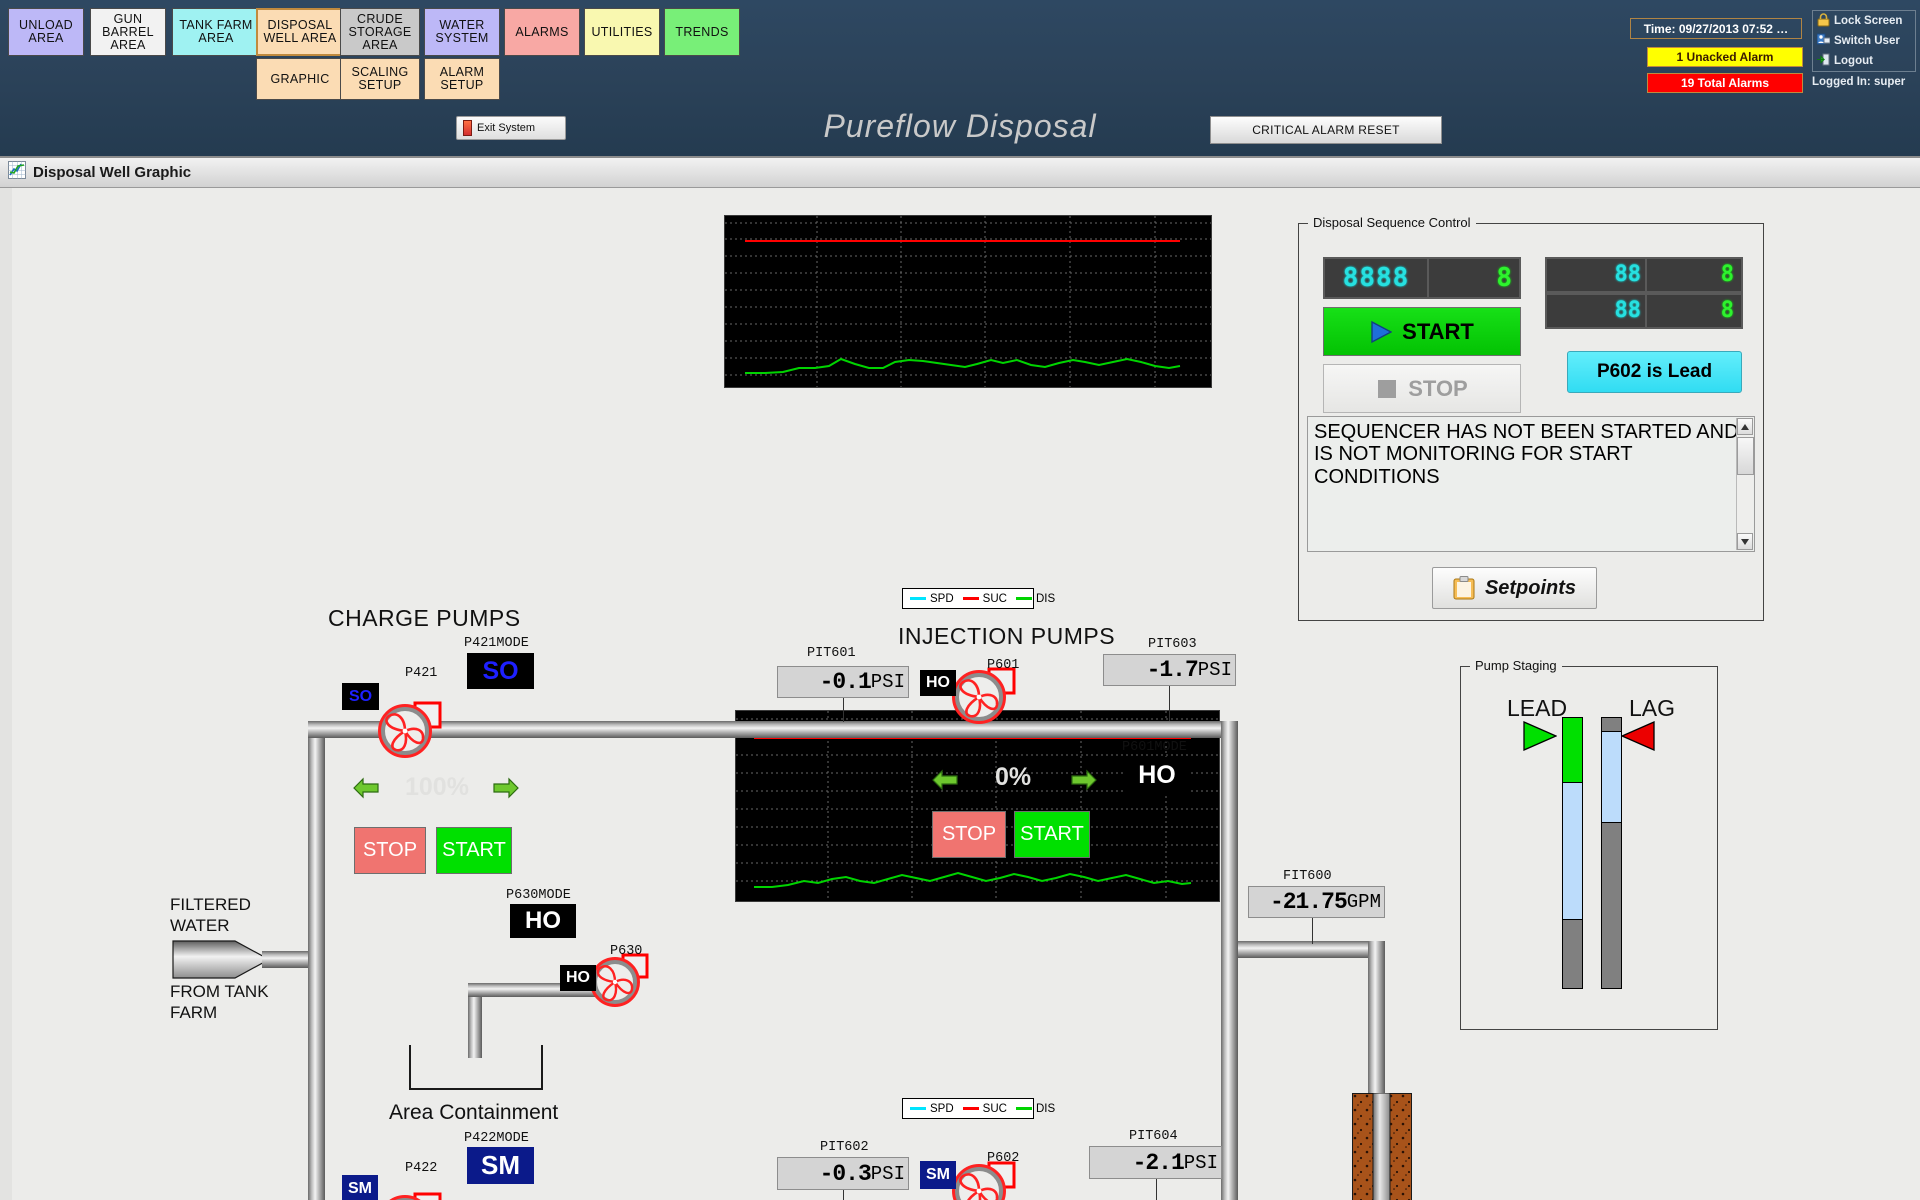 The height and width of the screenshot is (1200, 1920). I want to click on p602-tag: P602, so click(1003, 1158).